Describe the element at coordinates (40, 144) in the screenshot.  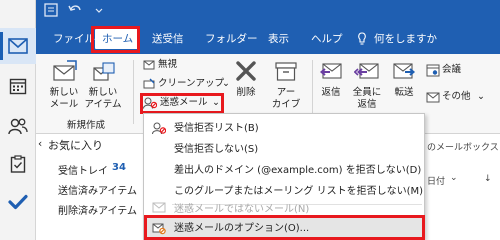
I see `favorites-chevron-icon: ‹` at that location.